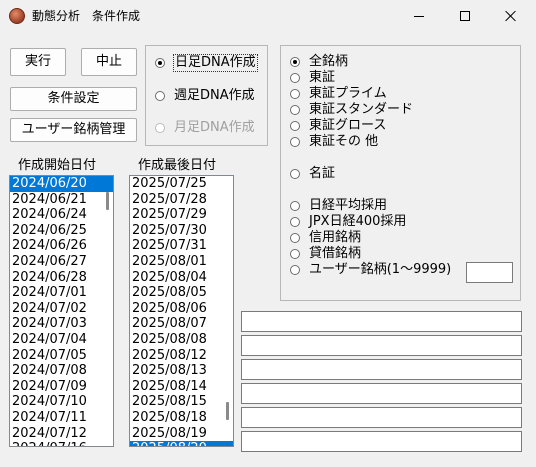 Image resolution: width=536 pixels, height=467 pixels. Describe the element at coordinates (181, 200) in the screenshot. I see `date-list-item: 2025/07/28` at that location.